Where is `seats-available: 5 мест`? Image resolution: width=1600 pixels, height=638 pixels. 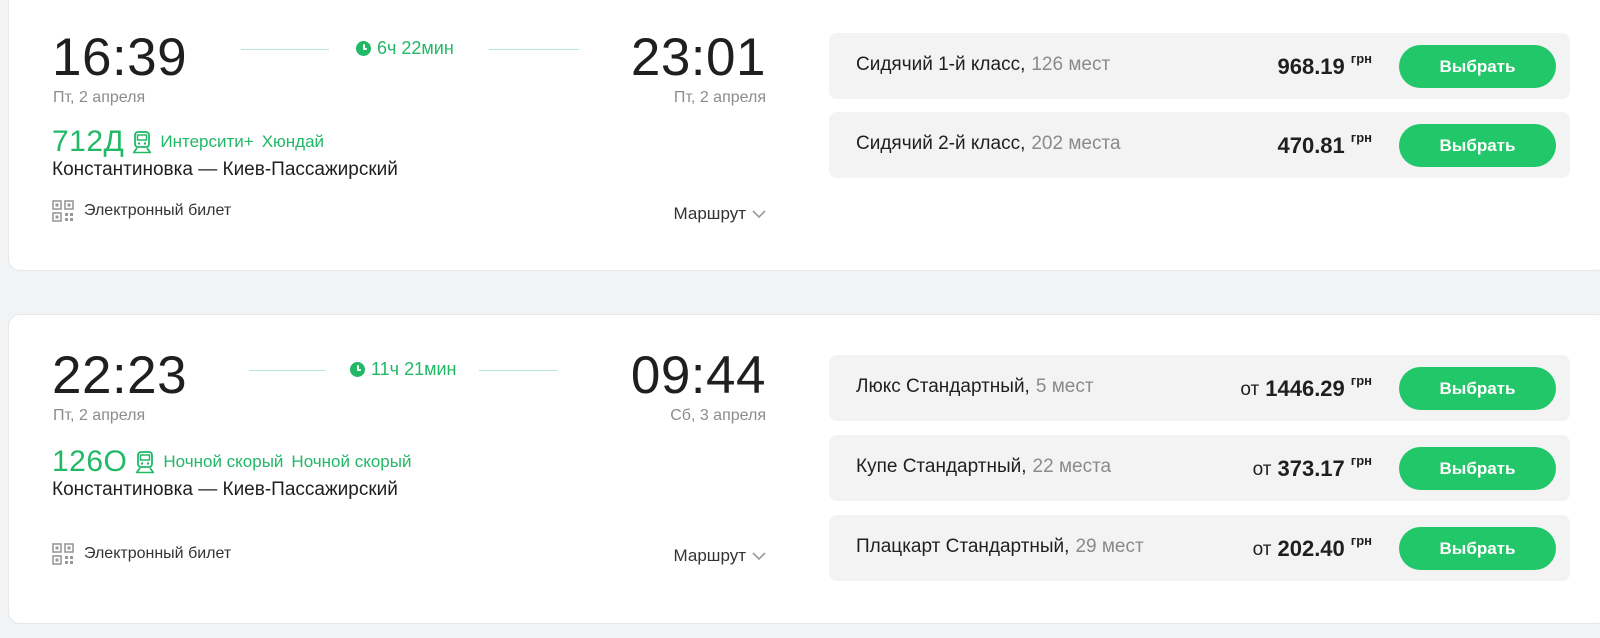
seats-available: 5 мест is located at coordinates (1064, 386).